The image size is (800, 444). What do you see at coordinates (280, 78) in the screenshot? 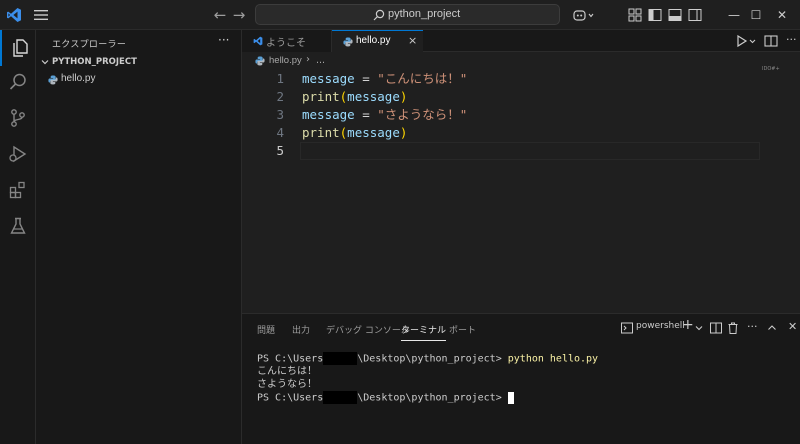
I see `line-number: 1` at bounding box center [280, 78].